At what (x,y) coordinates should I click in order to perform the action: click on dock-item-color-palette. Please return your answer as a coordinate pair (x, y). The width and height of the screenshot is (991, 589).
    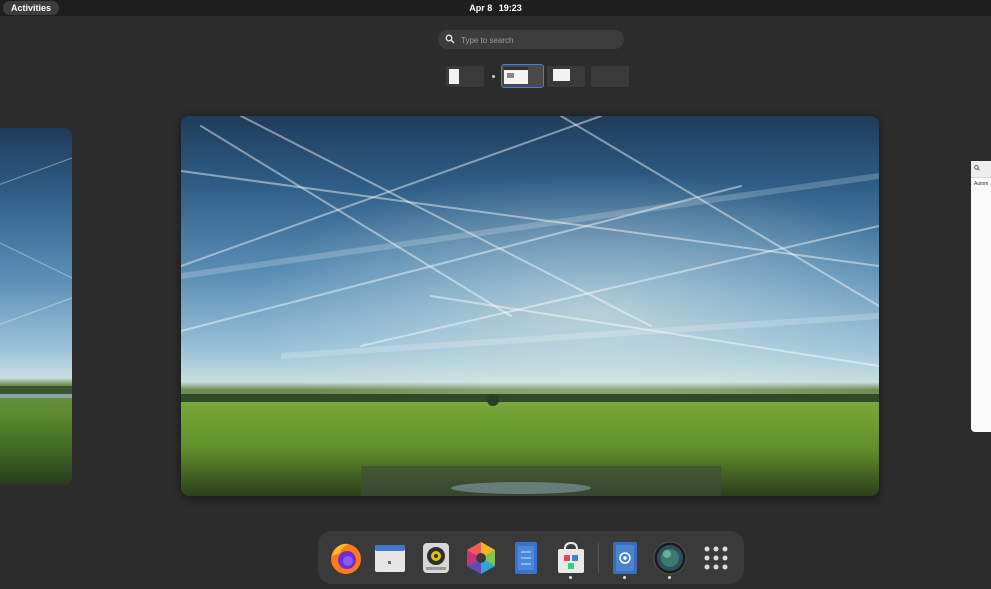
    Looking at the image, I should click on (481, 558).